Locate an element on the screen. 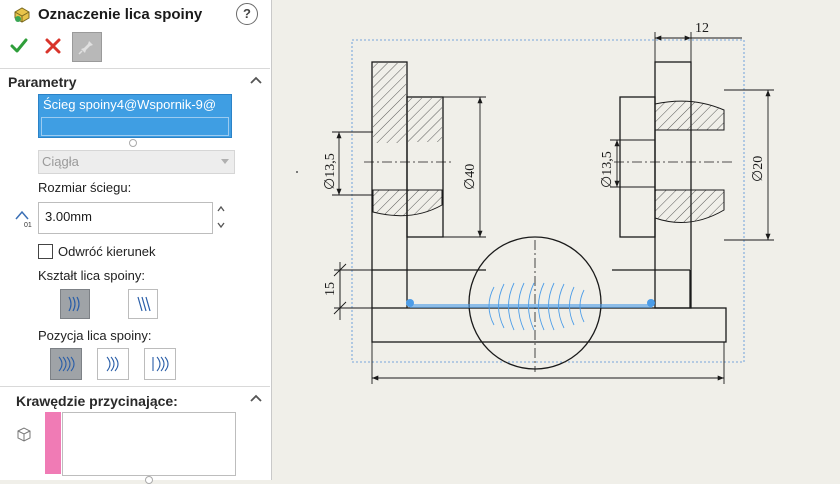 The image size is (840, 484). dim-far-right-diameter: ∅20 is located at coordinates (758, 169).